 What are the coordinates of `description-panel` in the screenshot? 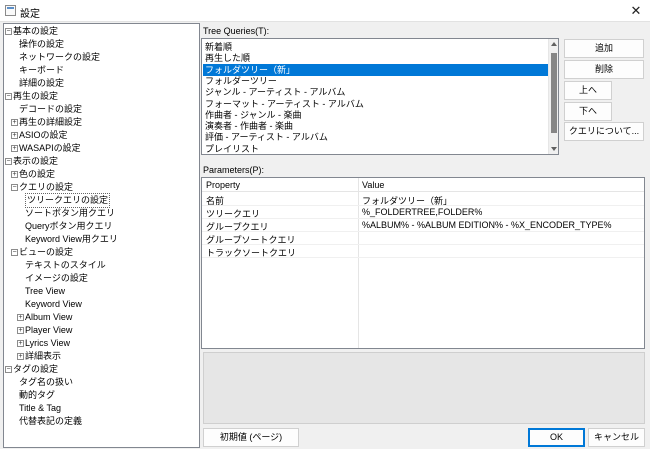 It's located at (424, 388).